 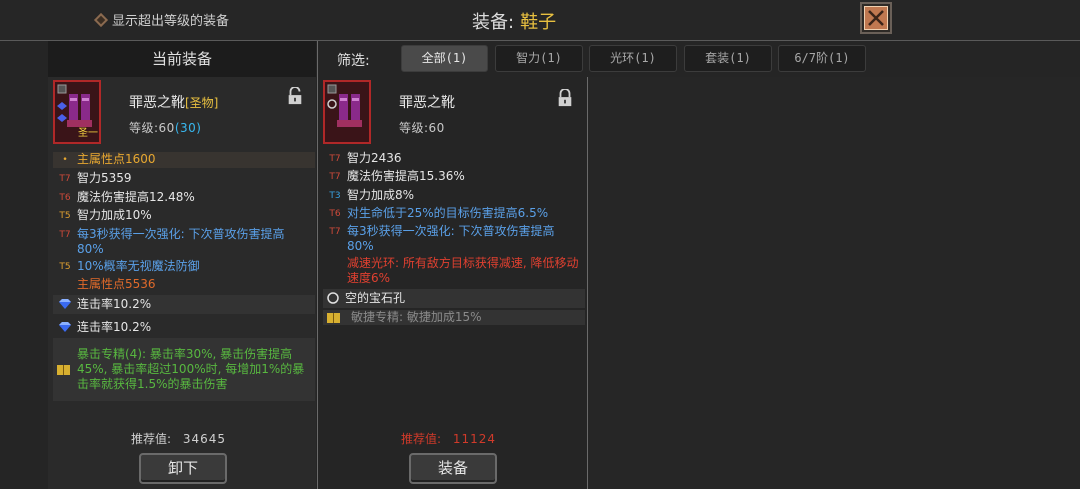 I want to click on stat-row: T7 智力2436, so click(x=454, y=159).